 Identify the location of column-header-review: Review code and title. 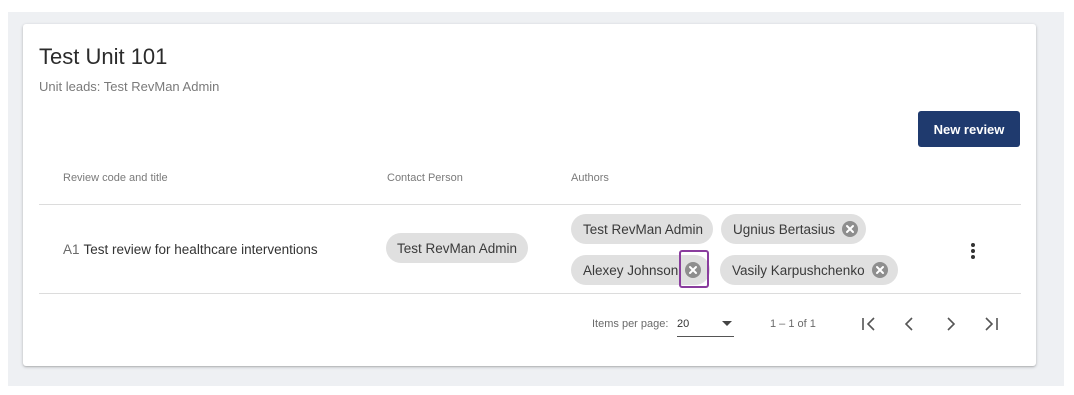
(115, 178).